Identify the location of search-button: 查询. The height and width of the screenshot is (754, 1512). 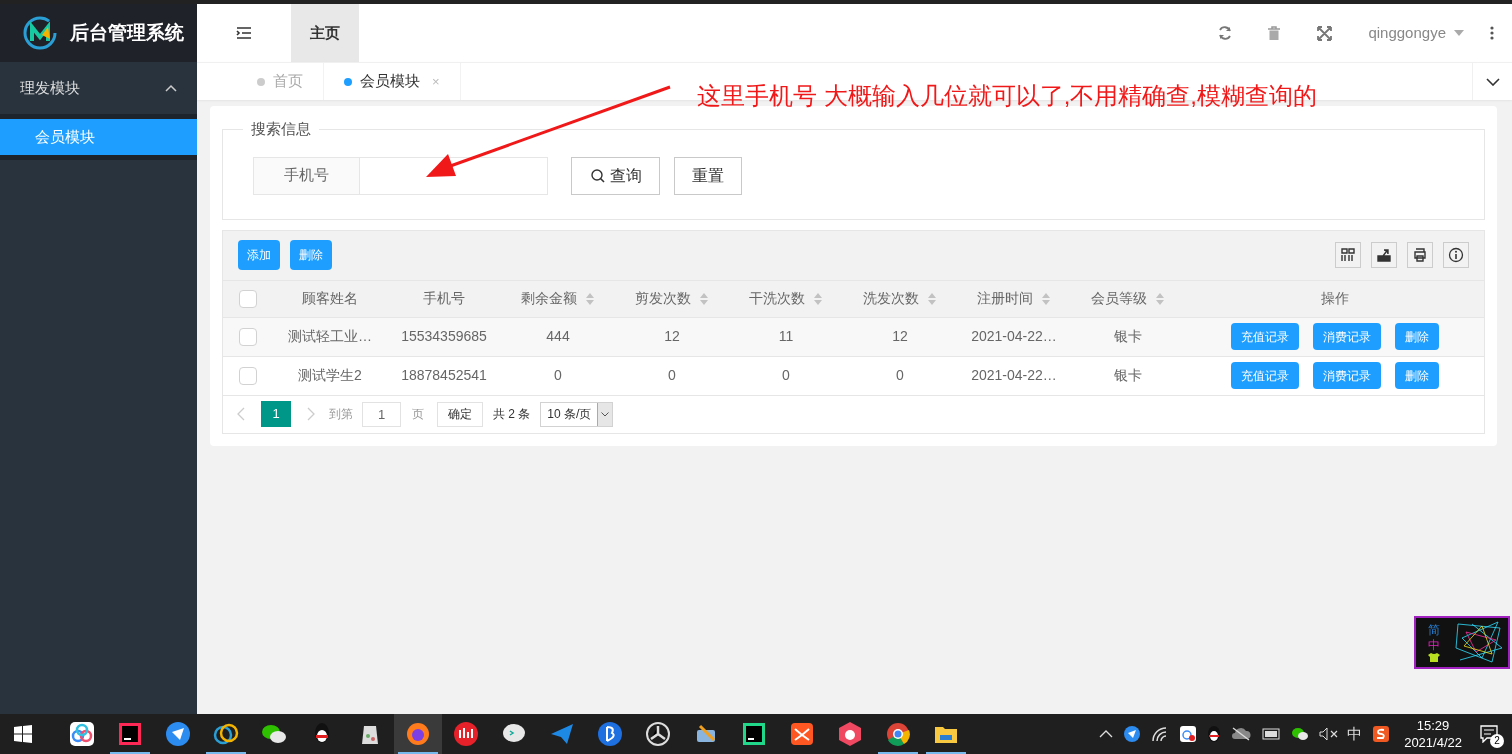
(615, 175).